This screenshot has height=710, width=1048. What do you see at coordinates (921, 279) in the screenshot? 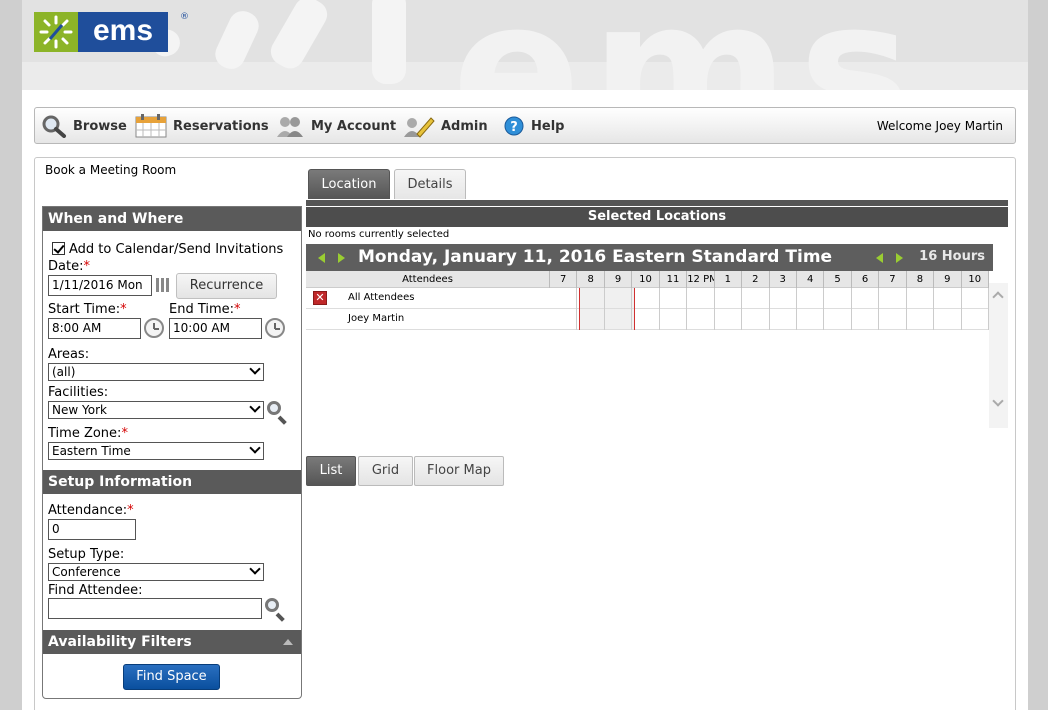
I see `hour-column-header: 8` at bounding box center [921, 279].